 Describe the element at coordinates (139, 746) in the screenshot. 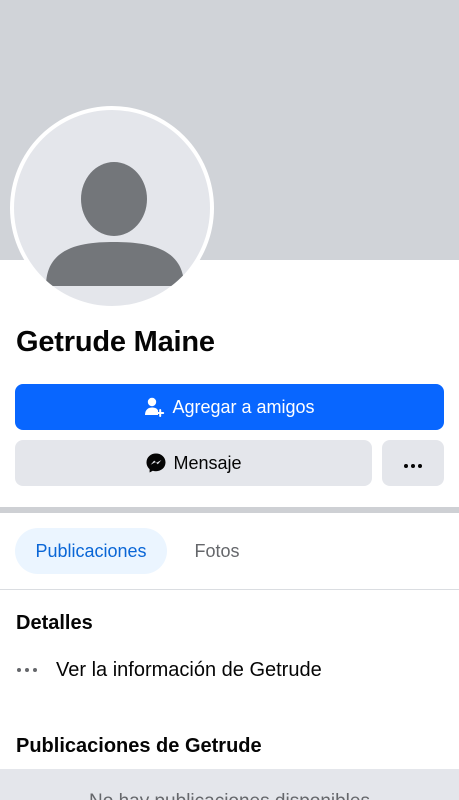

I see `posts-heading: Publicaciones de Getrude` at that location.